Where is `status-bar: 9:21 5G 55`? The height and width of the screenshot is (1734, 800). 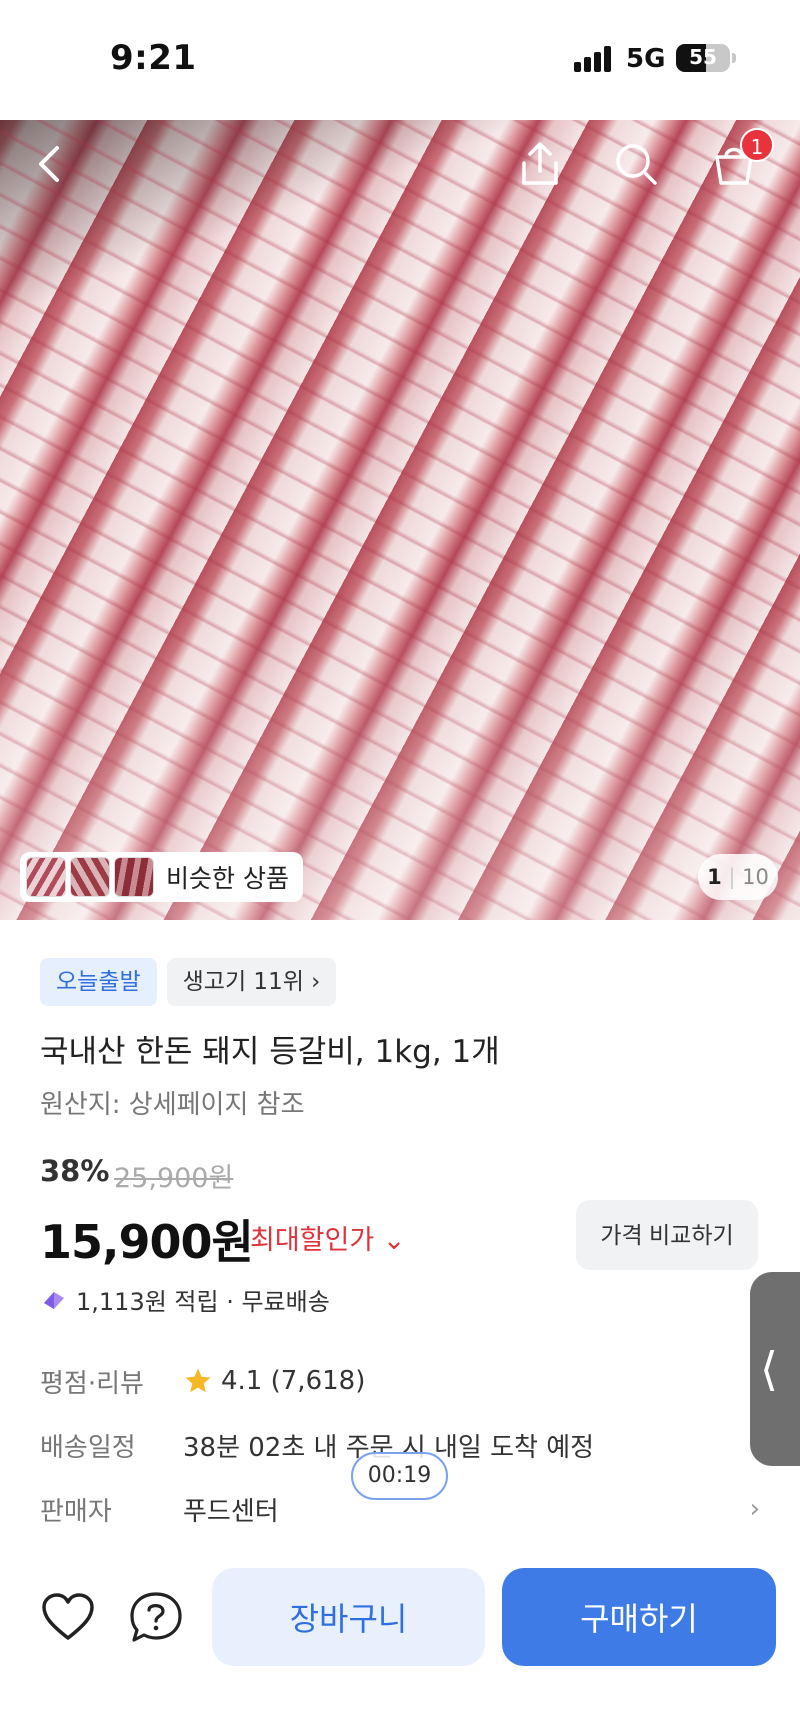 status-bar: 9:21 5G 55 is located at coordinates (400, 60).